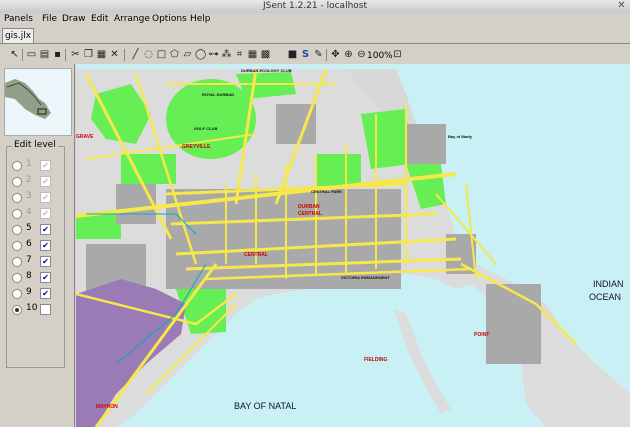  What do you see at coordinates (338, 170) in the screenshot?
I see `park-medwood` at bounding box center [338, 170].